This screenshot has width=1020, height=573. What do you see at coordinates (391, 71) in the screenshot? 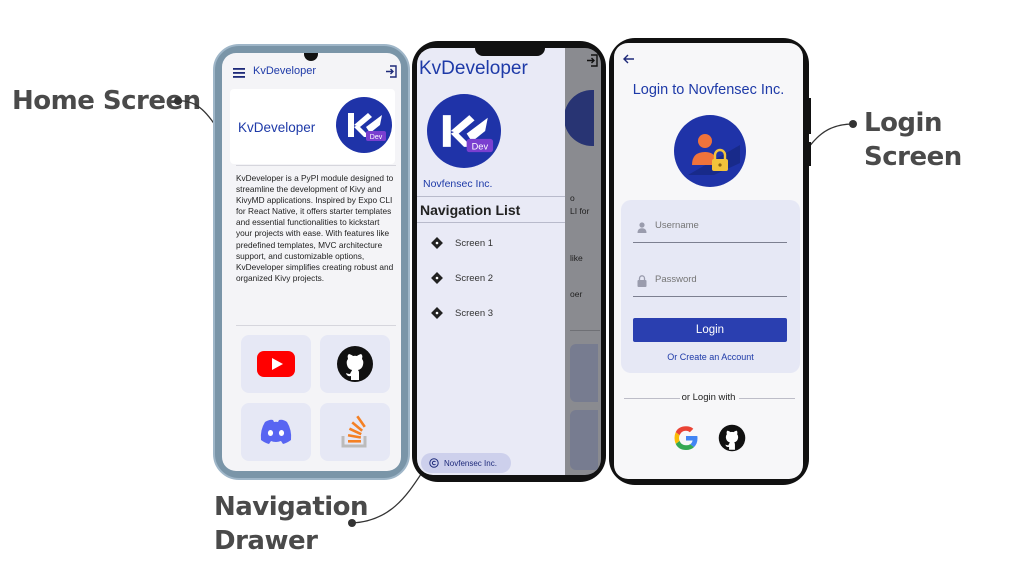
I see `logout-icon` at bounding box center [391, 71].